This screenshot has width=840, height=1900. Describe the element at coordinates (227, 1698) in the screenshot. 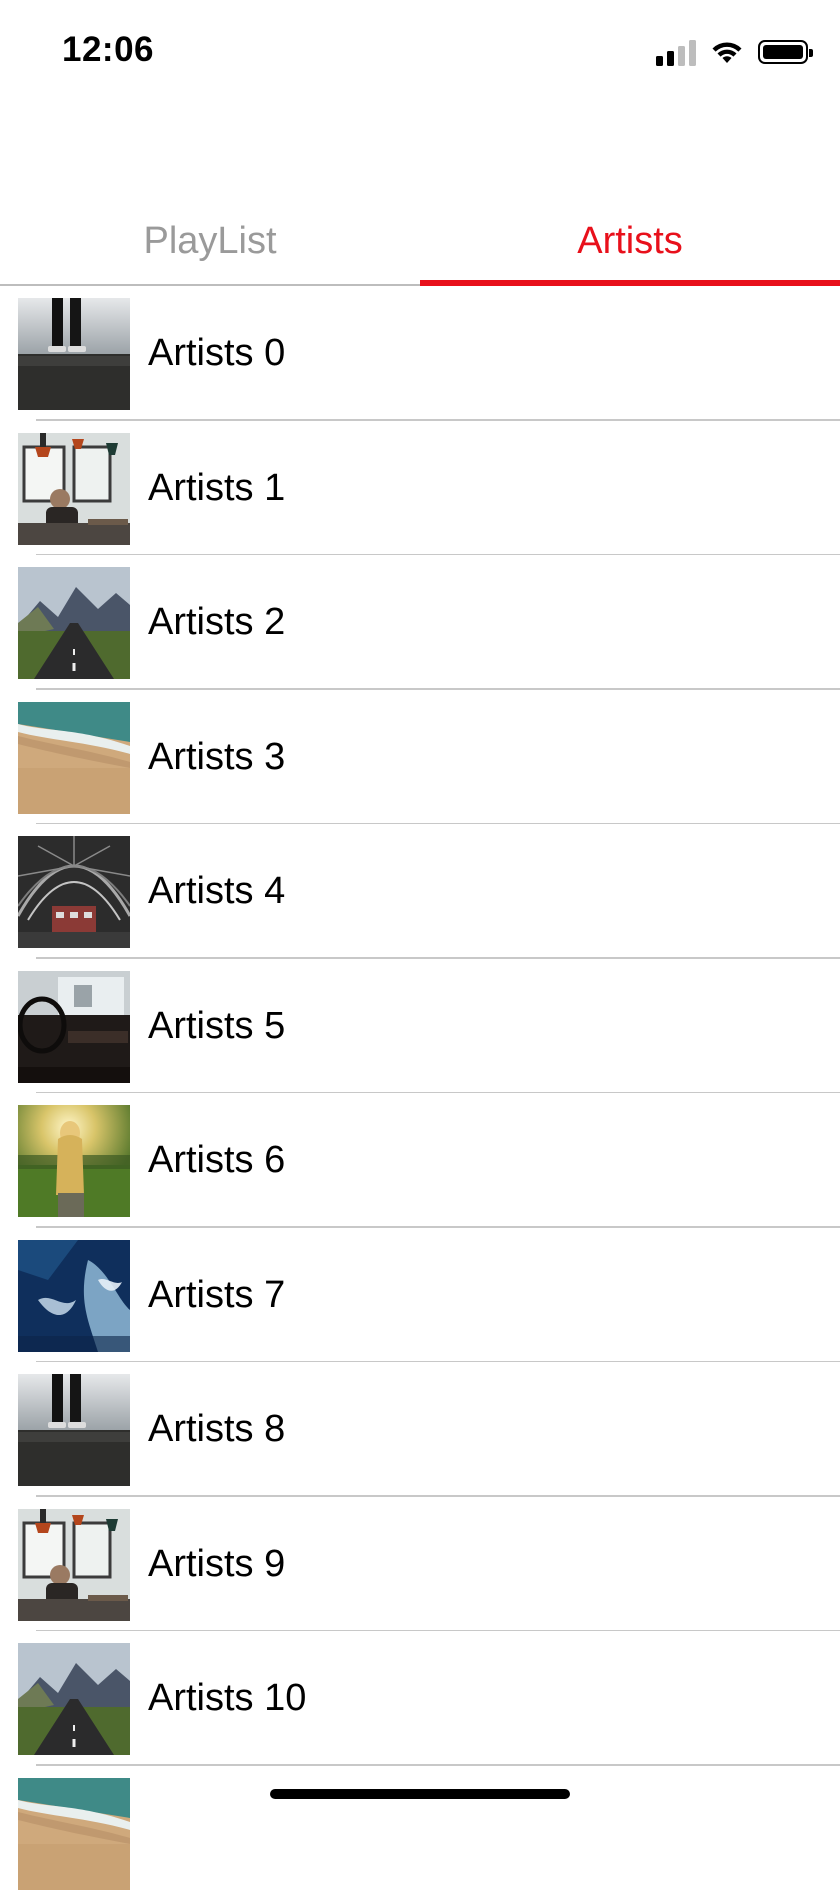

I see `artist-name: Artists 10` at that location.